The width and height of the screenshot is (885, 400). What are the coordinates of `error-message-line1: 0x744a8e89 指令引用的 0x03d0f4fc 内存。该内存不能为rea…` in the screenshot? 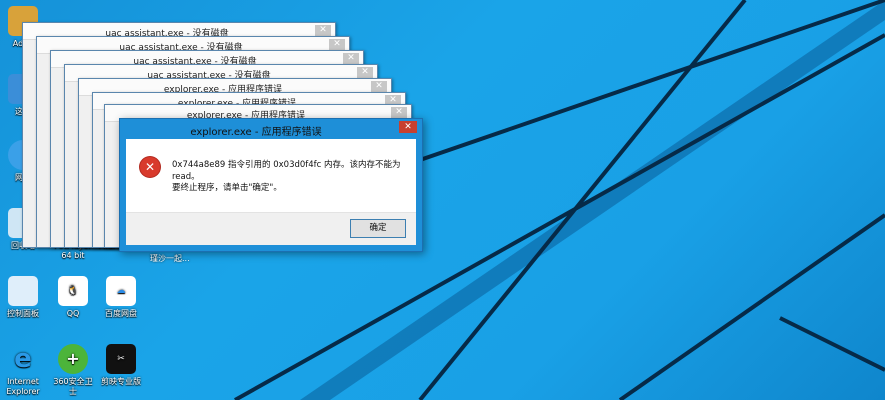 It's located at (286, 171).